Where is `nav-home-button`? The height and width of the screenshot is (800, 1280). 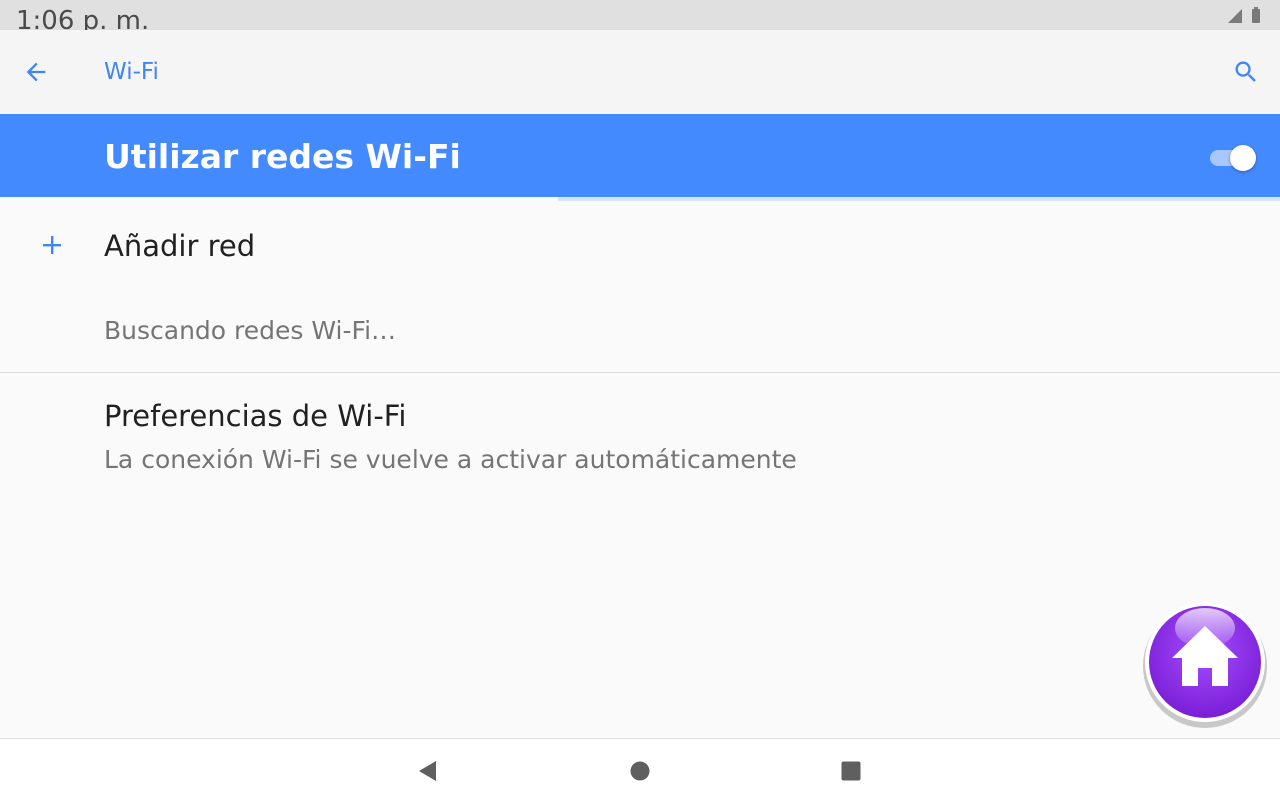 nav-home-button is located at coordinates (640, 771).